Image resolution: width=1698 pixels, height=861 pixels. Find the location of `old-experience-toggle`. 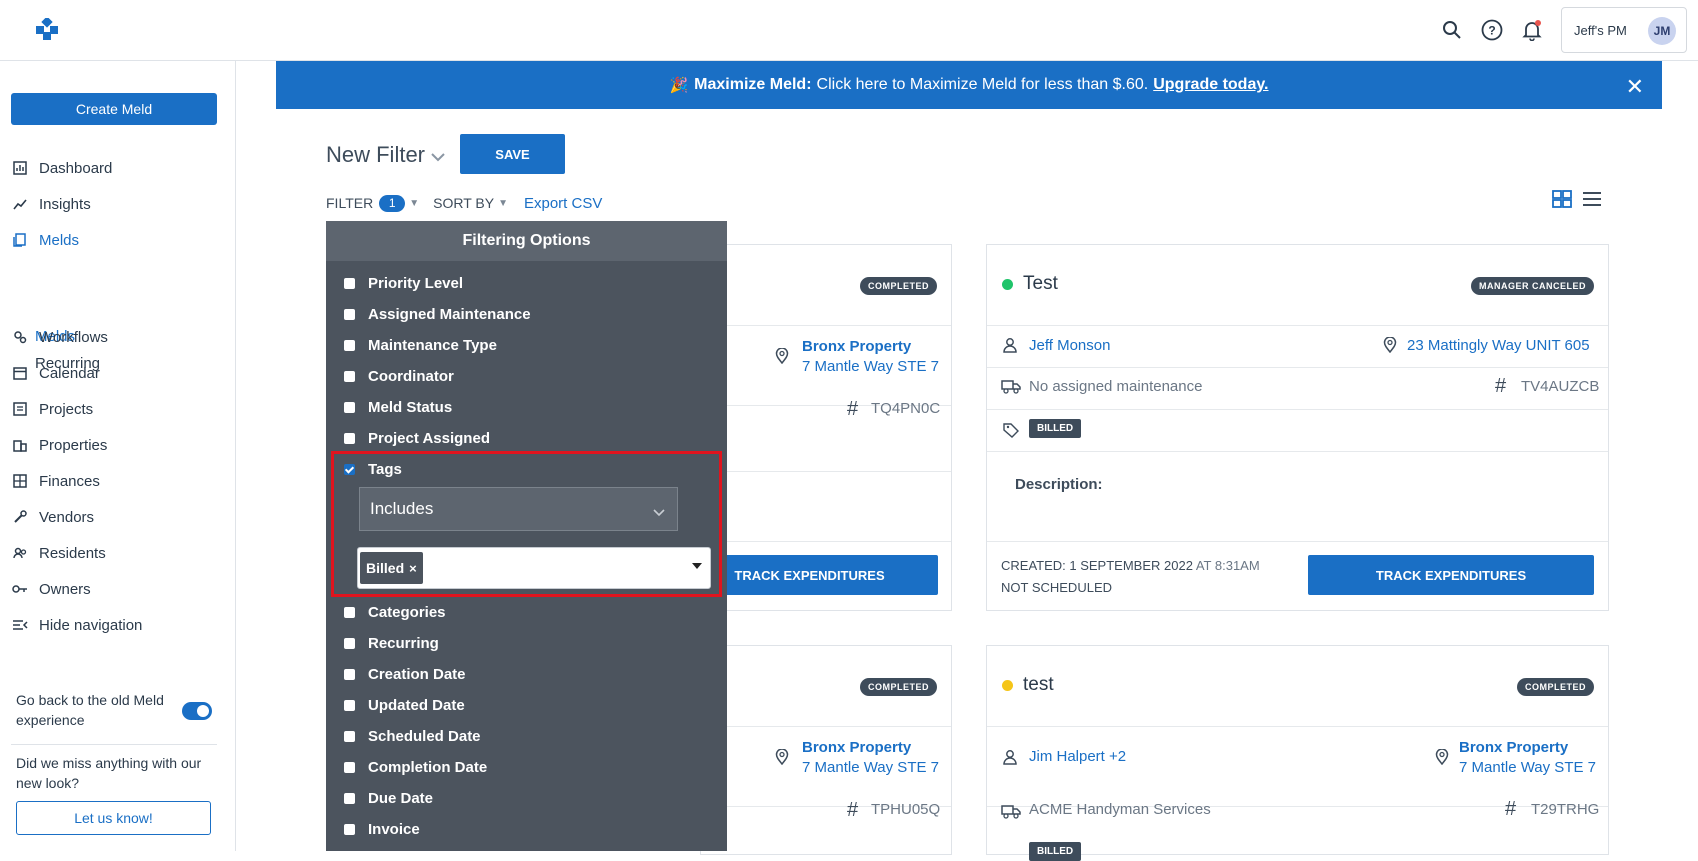

old-experience-toggle is located at coordinates (197, 711).